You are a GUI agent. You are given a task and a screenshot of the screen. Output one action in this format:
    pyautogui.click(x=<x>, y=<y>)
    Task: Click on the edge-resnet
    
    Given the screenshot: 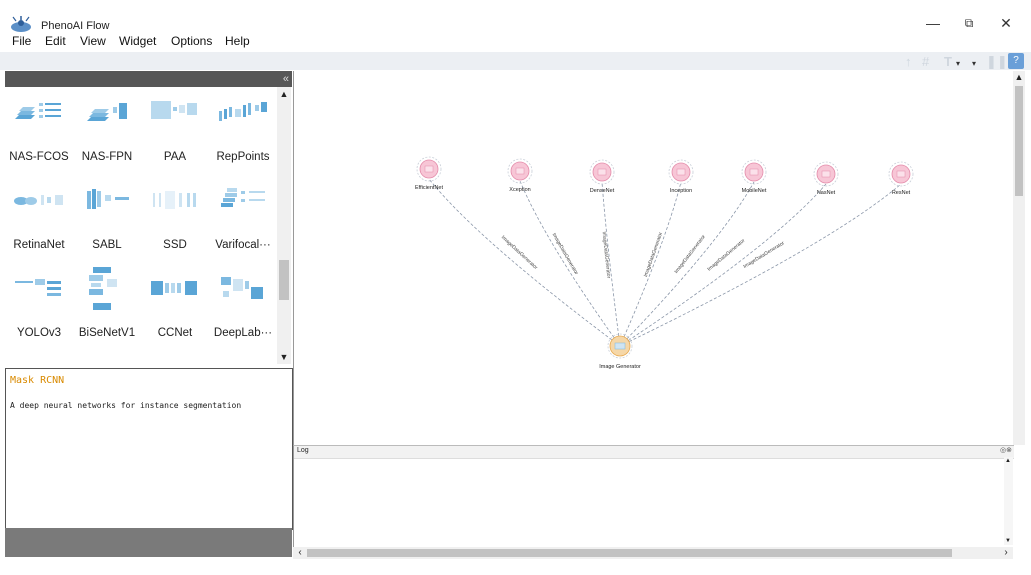 What is the action you would take?
    pyautogui.click(x=760, y=265)
    